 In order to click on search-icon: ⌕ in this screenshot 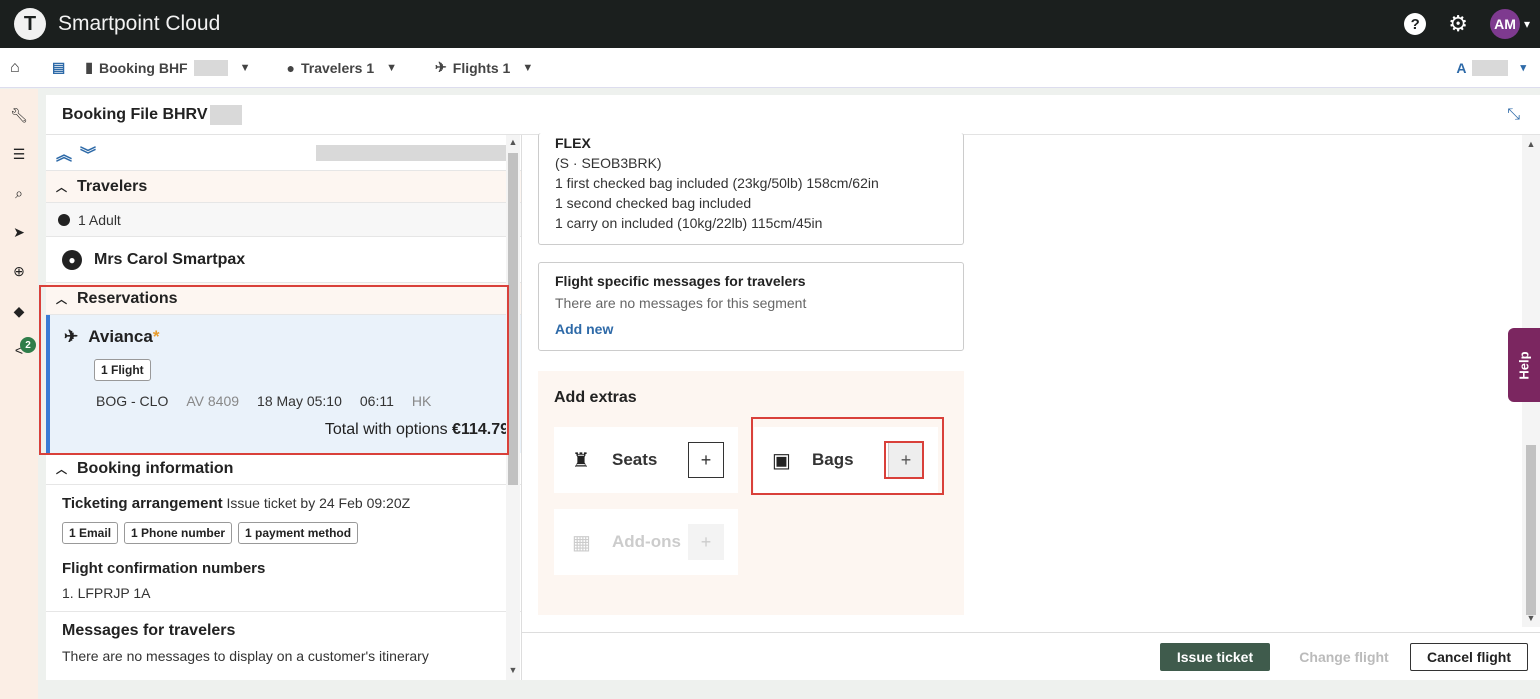, I will do `click(19, 194)`.